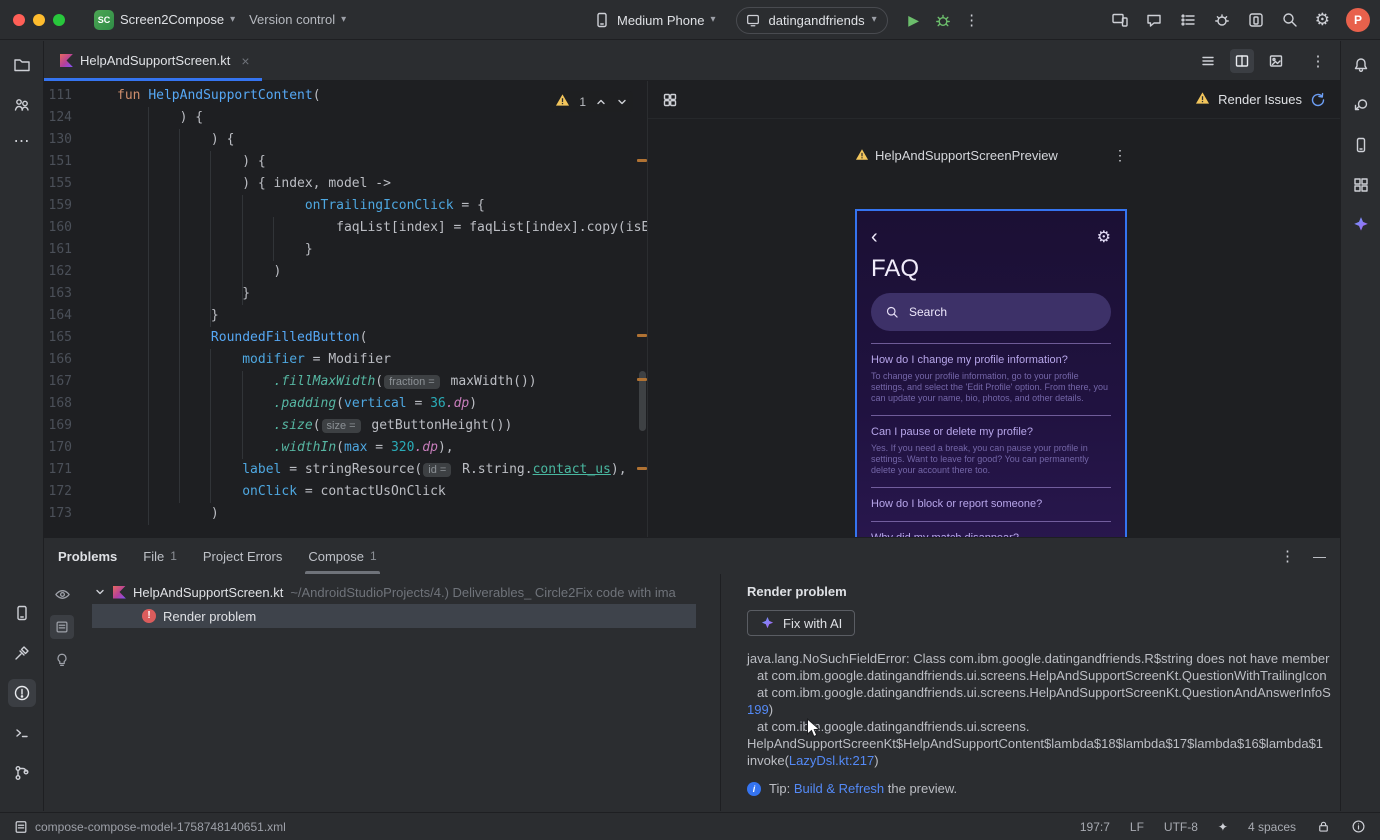 This screenshot has width=1380, height=840. What do you see at coordinates (1181, 827) in the screenshot?
I see `encoding-widget: UTF-8` at bounding box center [1181, 827].